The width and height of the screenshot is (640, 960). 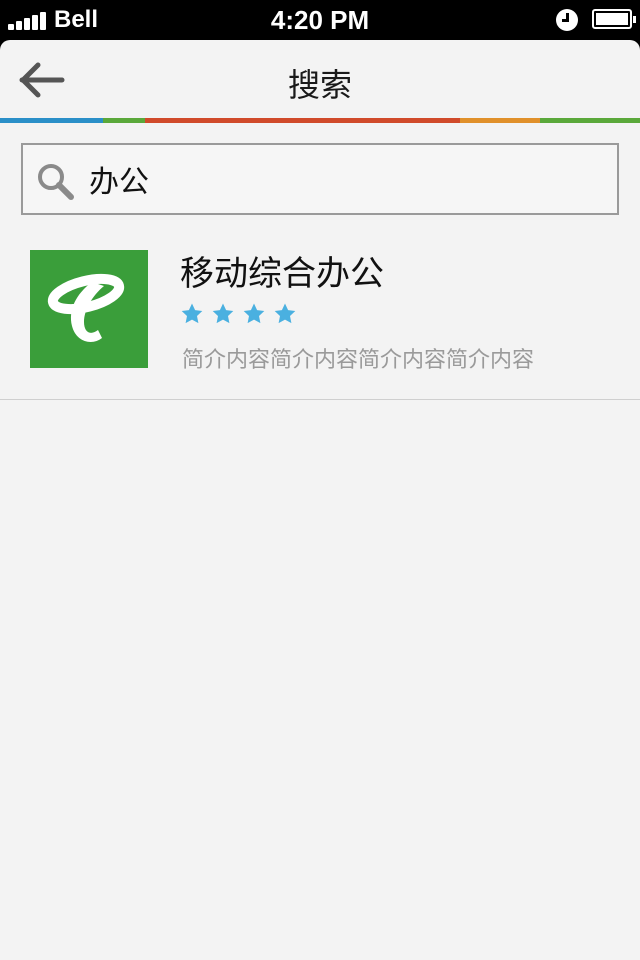 What do you see at coordinates (320, 120) in the screenshot?
I see `accent-stripe` at bounding box center [320, 120].